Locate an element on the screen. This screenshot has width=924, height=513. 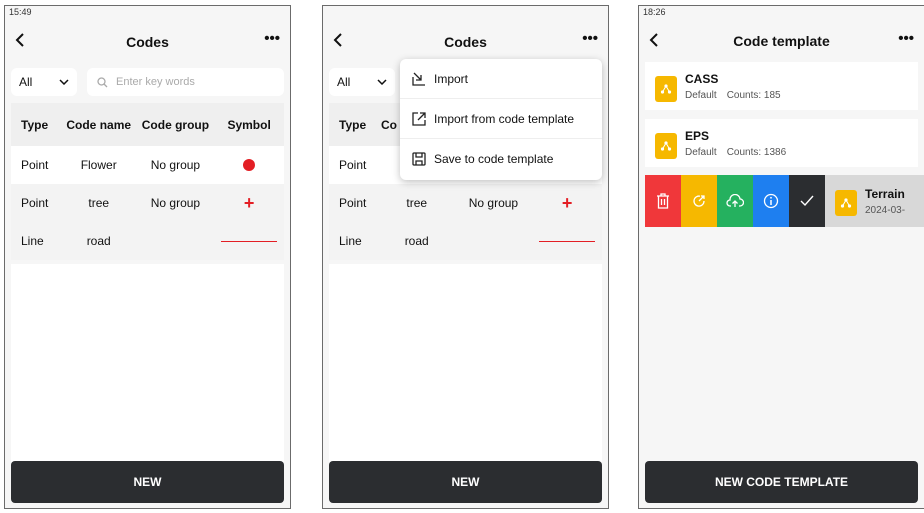
info-icon is located at coordinates (771, 201).